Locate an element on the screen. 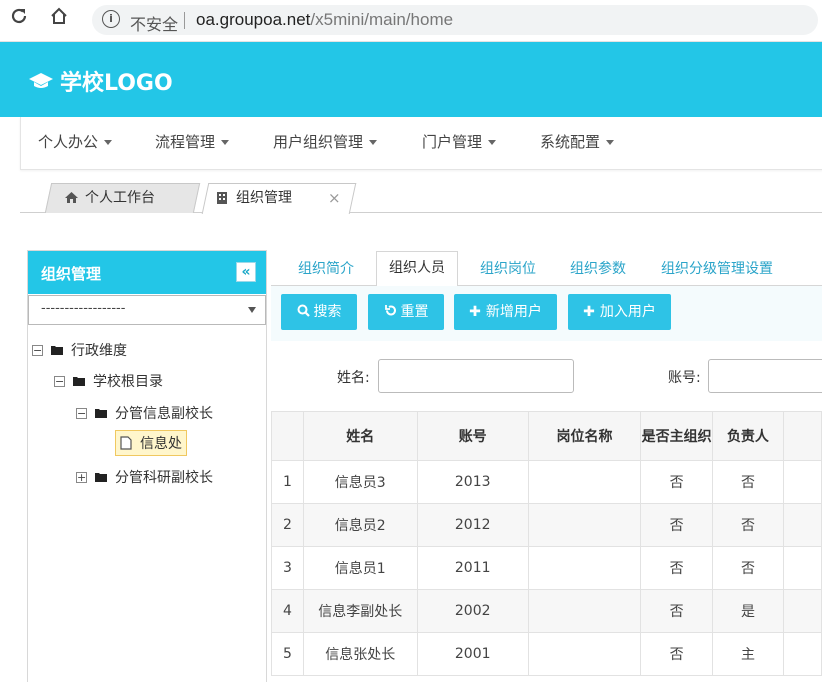 This screenshot has width=822, height=682. tab-workbench: 个人工作台 is located at coordinates (109, 197).